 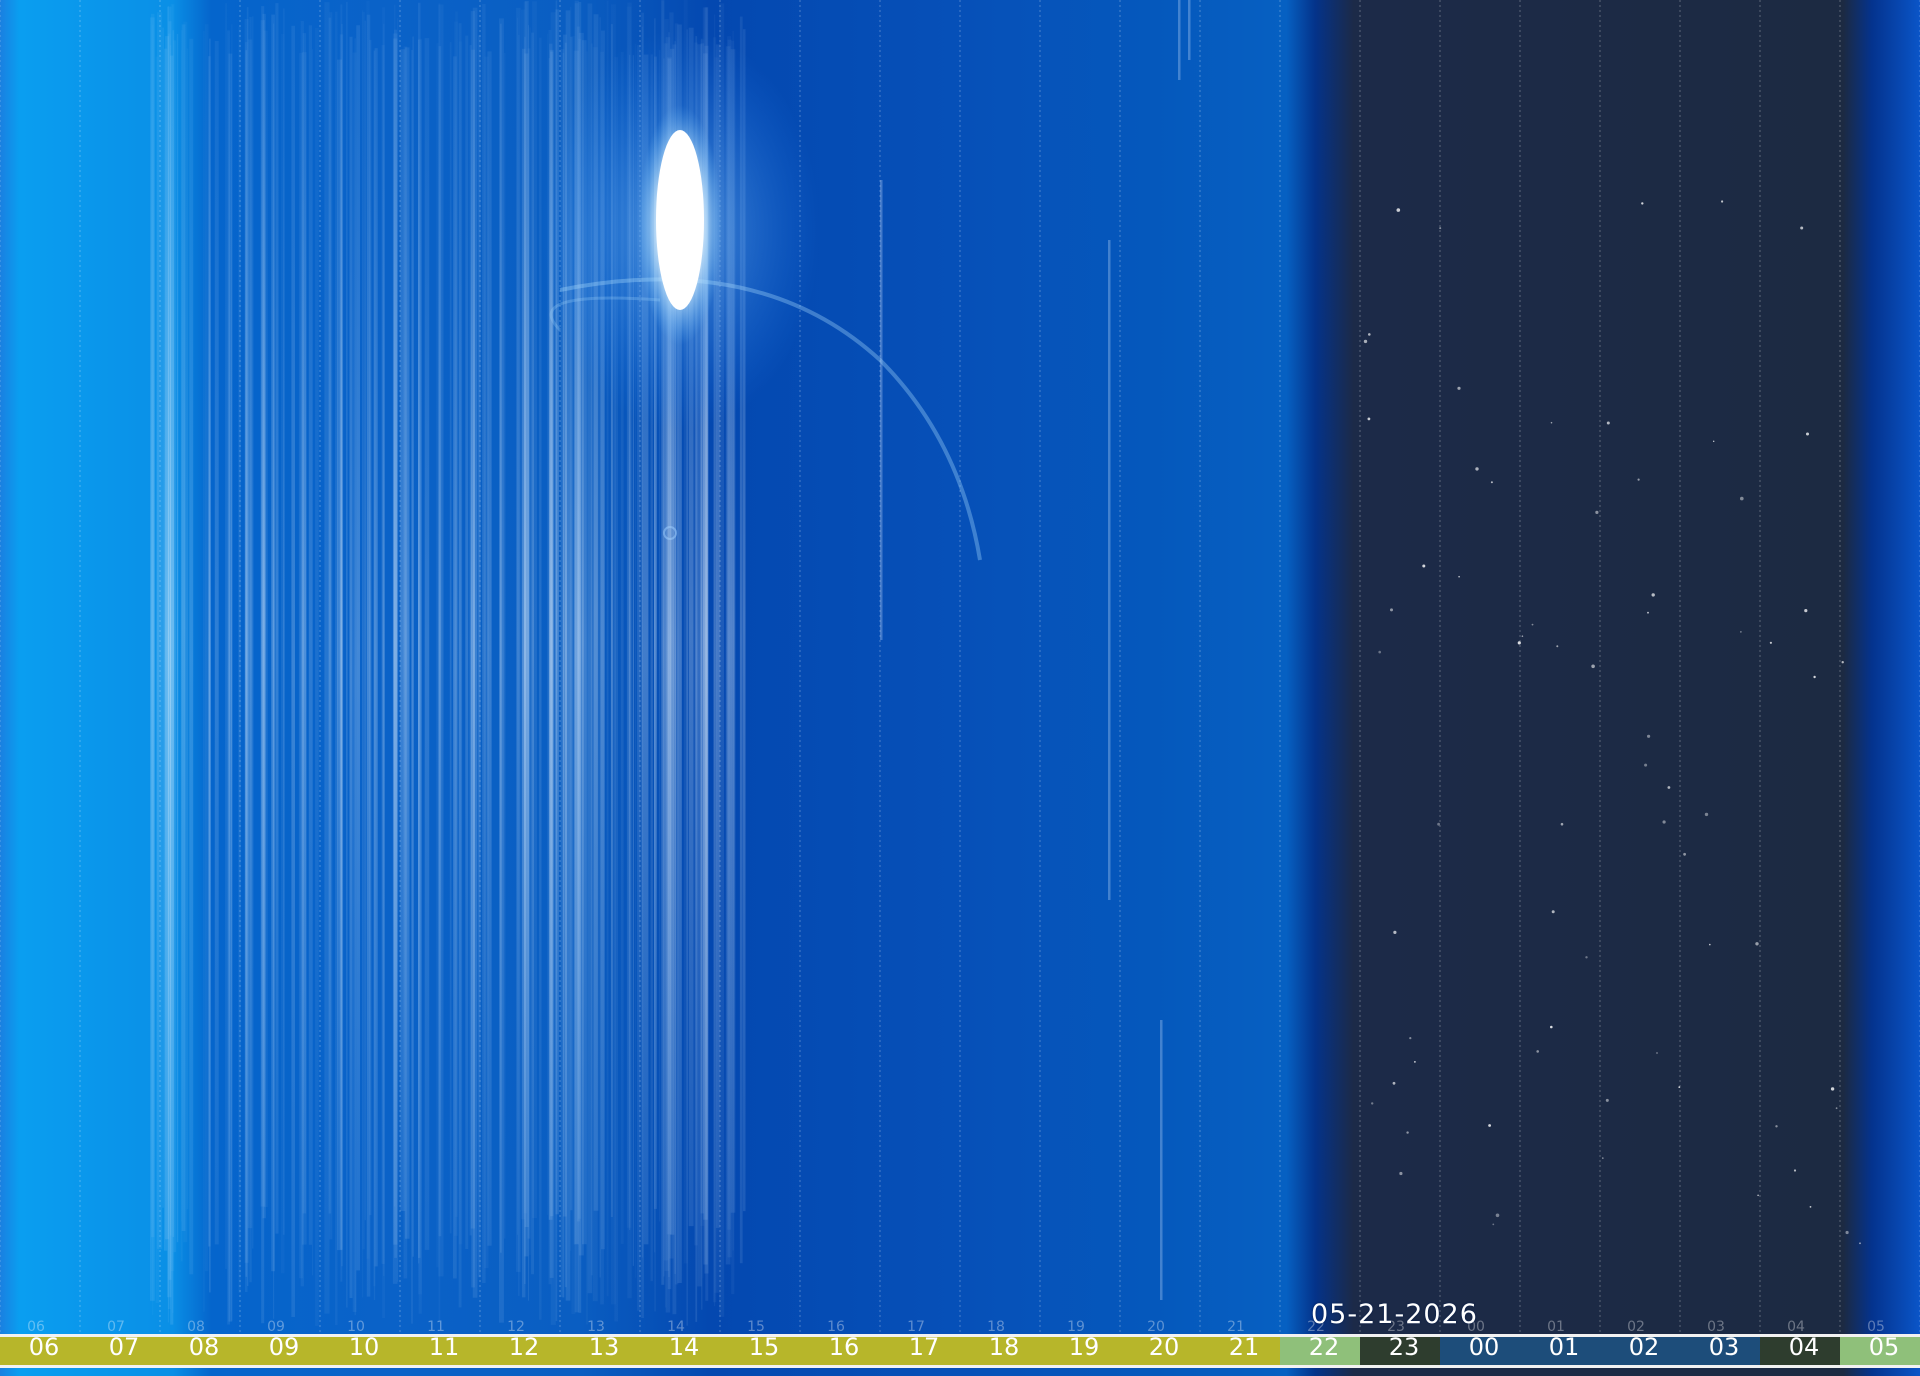 What do you see at coordinates (524, 1347) in the screenshot?
I see `hour-label: 12` at bounding box center [524, 1347].